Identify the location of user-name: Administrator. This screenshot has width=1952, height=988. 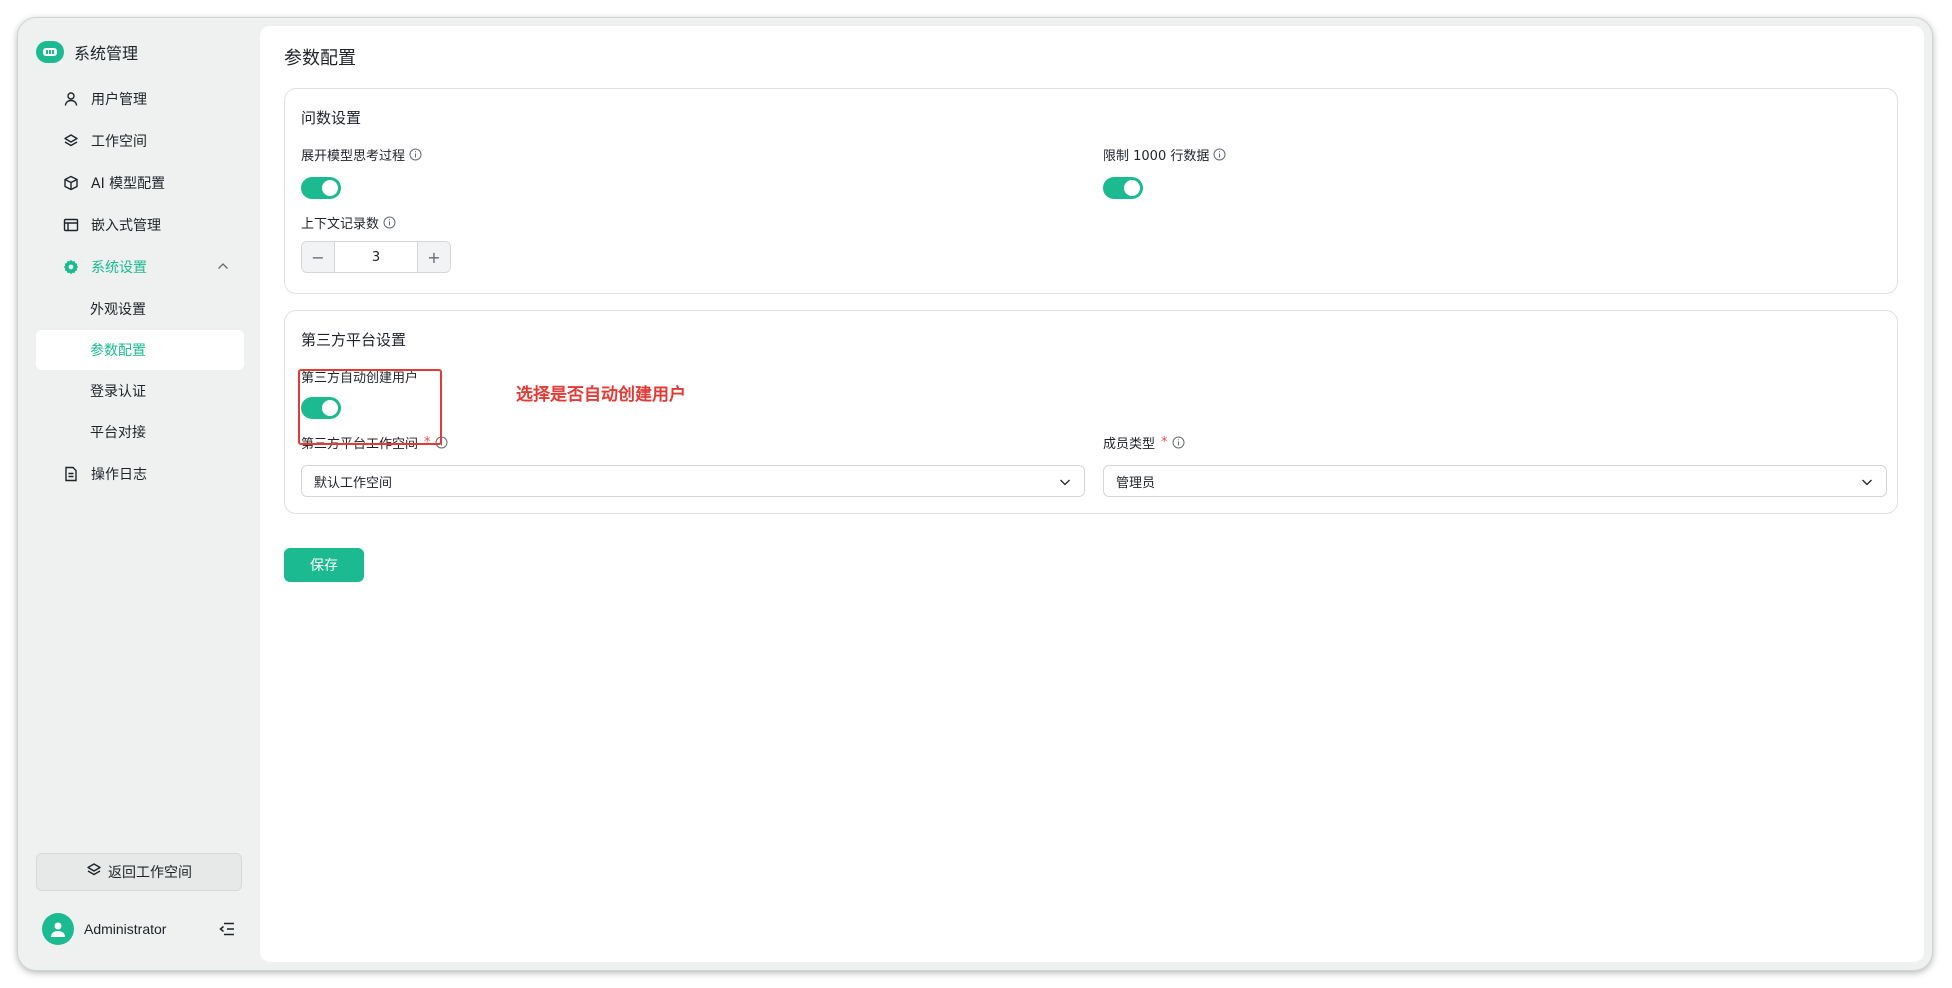
(125, 929).